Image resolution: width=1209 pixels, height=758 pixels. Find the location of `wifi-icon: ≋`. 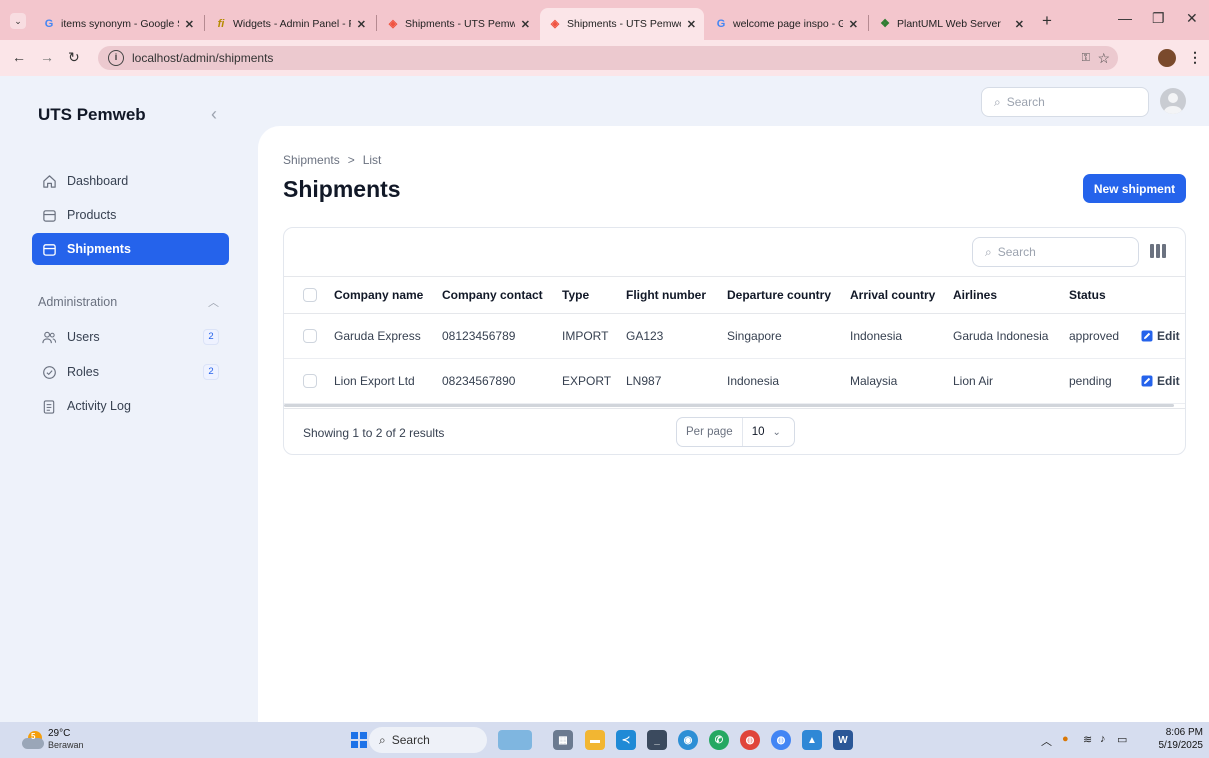

wifi-icon: ≋ is located at coordinates (1087, 739).